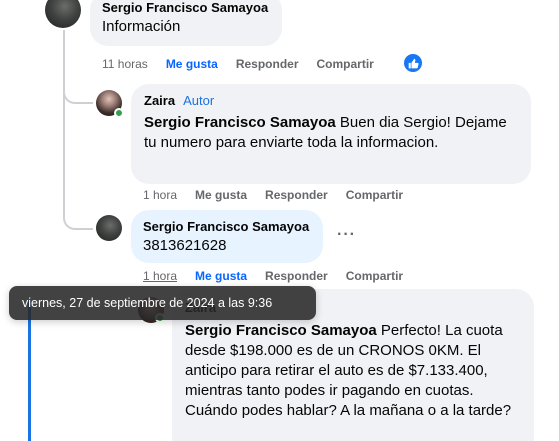 The image size is (559, 441). What do you see at coordinates (78, 92) in the screenshot?
I see `thread-connector-reply1` at bounding box center [78, 92].